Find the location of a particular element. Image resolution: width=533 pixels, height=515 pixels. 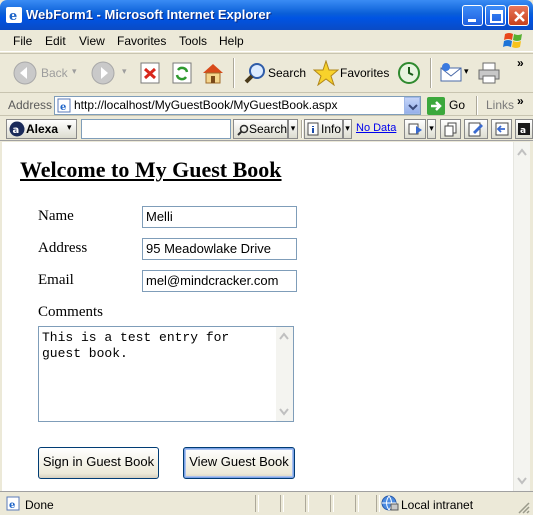

refresh-icon is located at coordinates (182, 73).